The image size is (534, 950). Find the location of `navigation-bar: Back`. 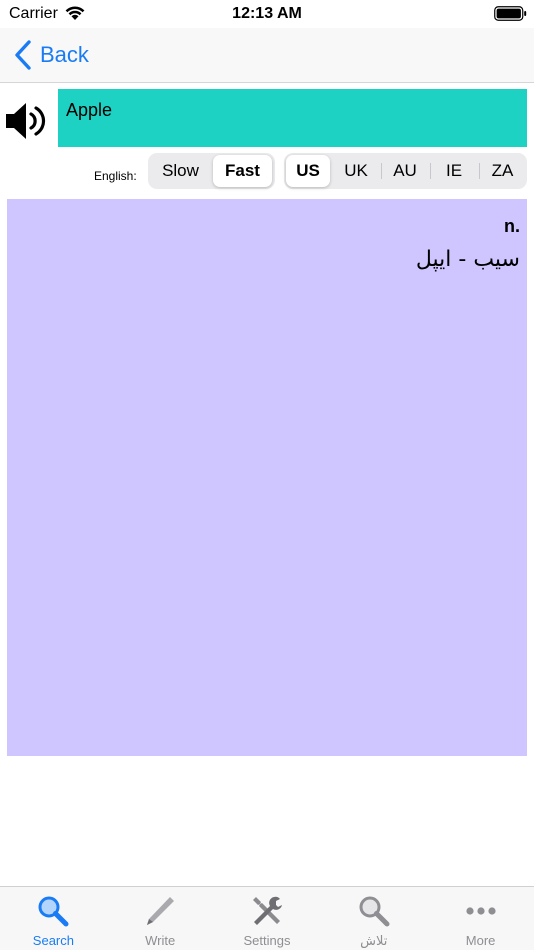

navigation-bar: Back is located at coordinates (267, 55).